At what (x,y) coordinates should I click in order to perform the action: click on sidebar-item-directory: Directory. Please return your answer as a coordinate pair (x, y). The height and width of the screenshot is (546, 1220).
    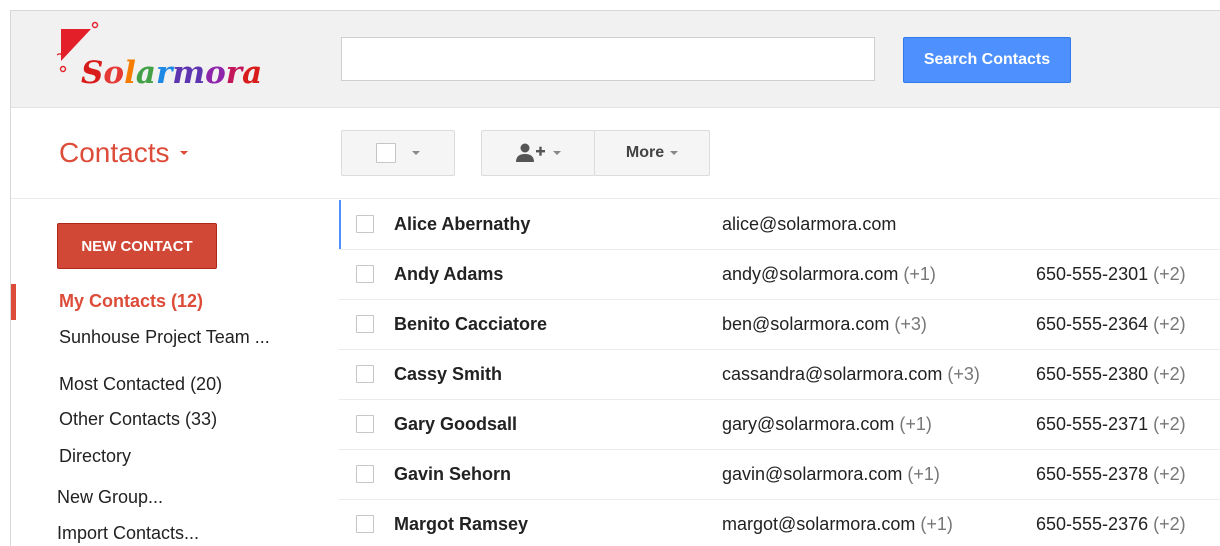
    Looking at the image, I should click on (95, 456).